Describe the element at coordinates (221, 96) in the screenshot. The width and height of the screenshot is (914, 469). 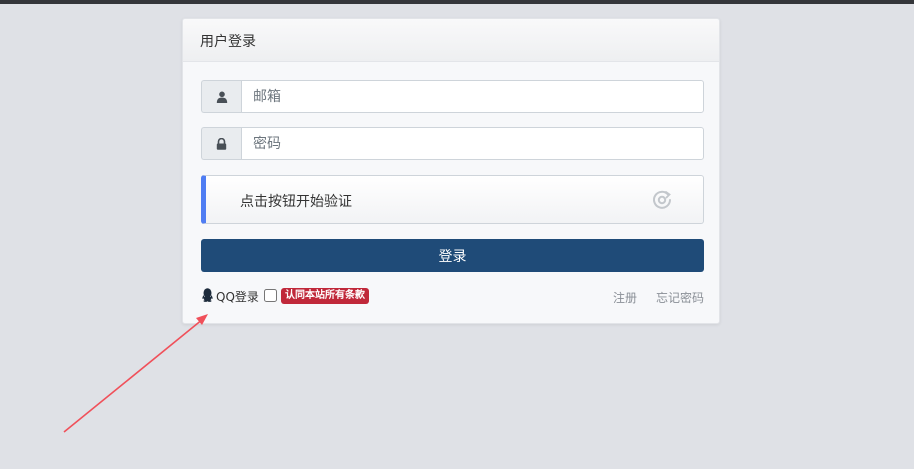
I see `user-icon` at that location.